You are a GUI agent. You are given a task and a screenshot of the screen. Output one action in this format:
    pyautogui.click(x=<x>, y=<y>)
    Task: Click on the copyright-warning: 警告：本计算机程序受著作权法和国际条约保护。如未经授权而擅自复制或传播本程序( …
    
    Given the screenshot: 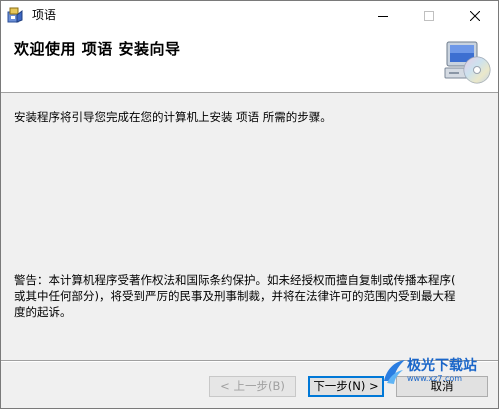 What is the action you would take?
    pyautogui.click(x=251, y=296)
    